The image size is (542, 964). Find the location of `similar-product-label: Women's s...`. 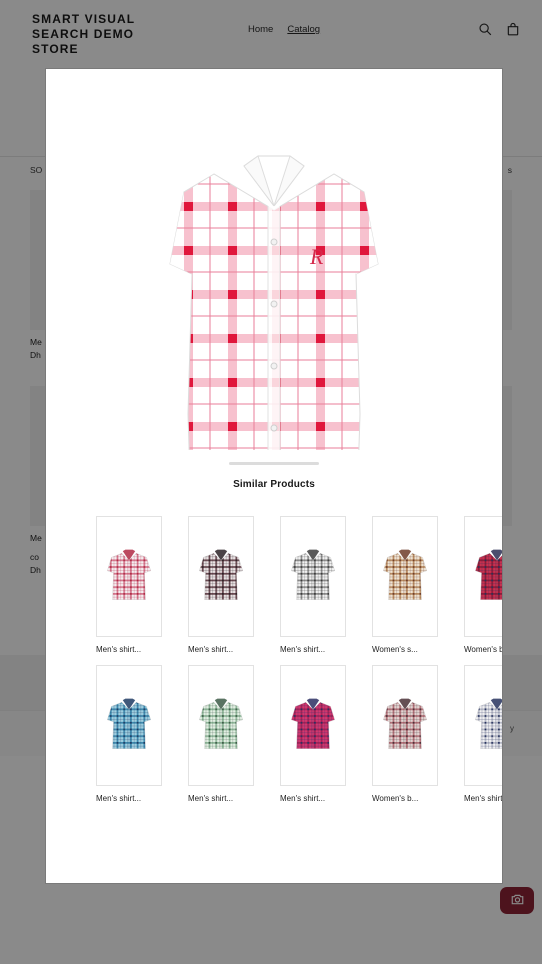

similar-product-label: Women's s... is located at coordinates (395, 649).